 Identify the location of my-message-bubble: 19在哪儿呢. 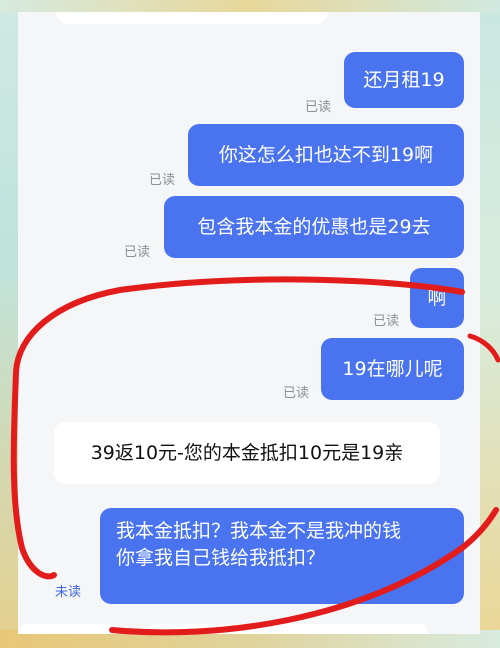
(392, 369).